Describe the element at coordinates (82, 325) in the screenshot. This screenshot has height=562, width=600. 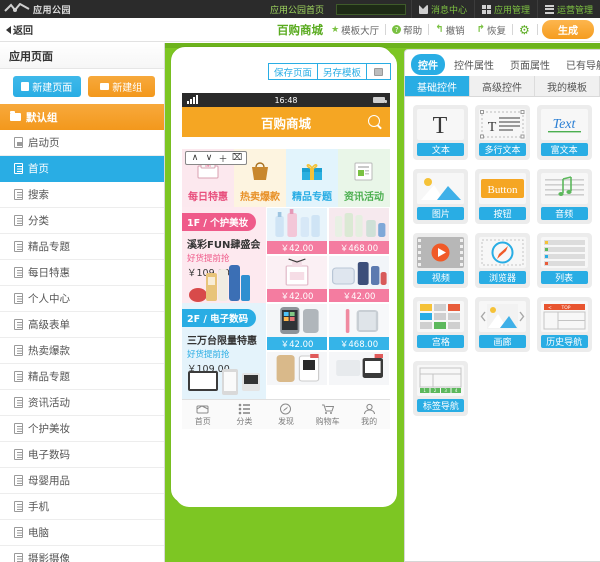
I see `sidebar-item-7: 高级表单` at that location.